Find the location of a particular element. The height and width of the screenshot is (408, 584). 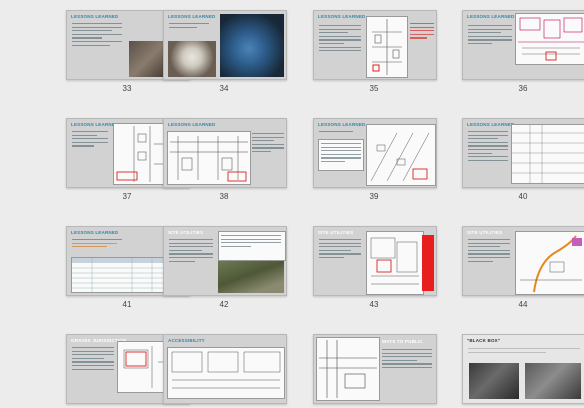

slide-number: 34 is located at coordinates (224, 88).